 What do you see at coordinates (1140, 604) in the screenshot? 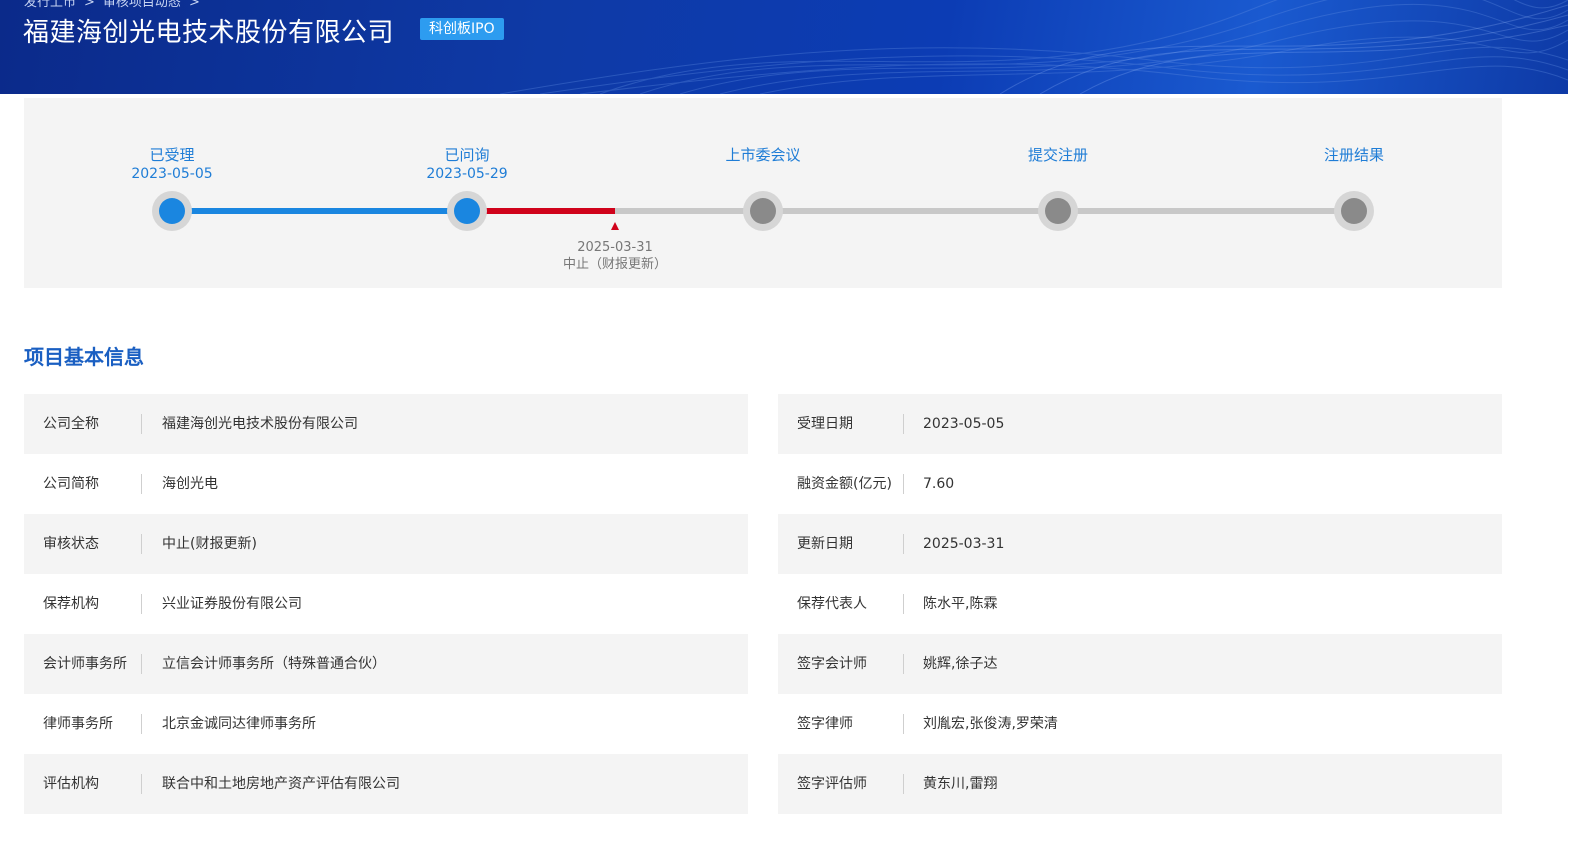
I see `info-row-sponsor-reps: 保荐代表人 陈水平,陈霖` at bounding box center [1140, 604].